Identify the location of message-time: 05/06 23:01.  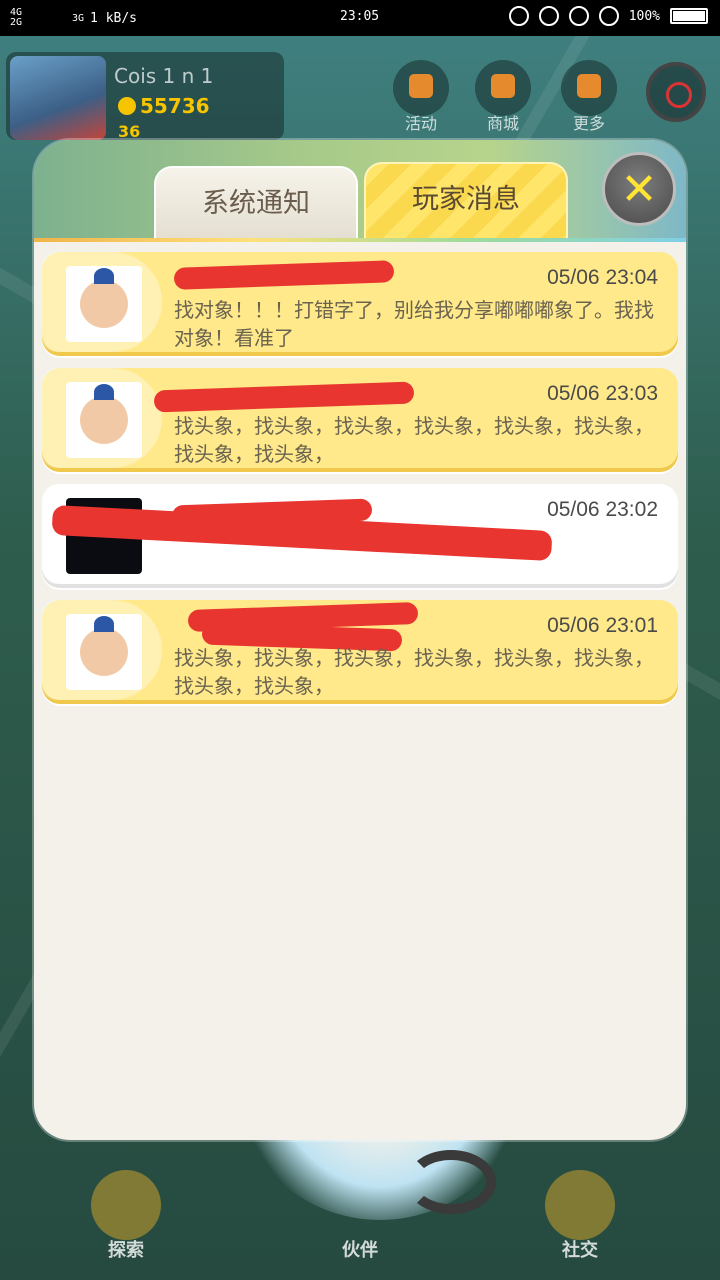
(602, 625).